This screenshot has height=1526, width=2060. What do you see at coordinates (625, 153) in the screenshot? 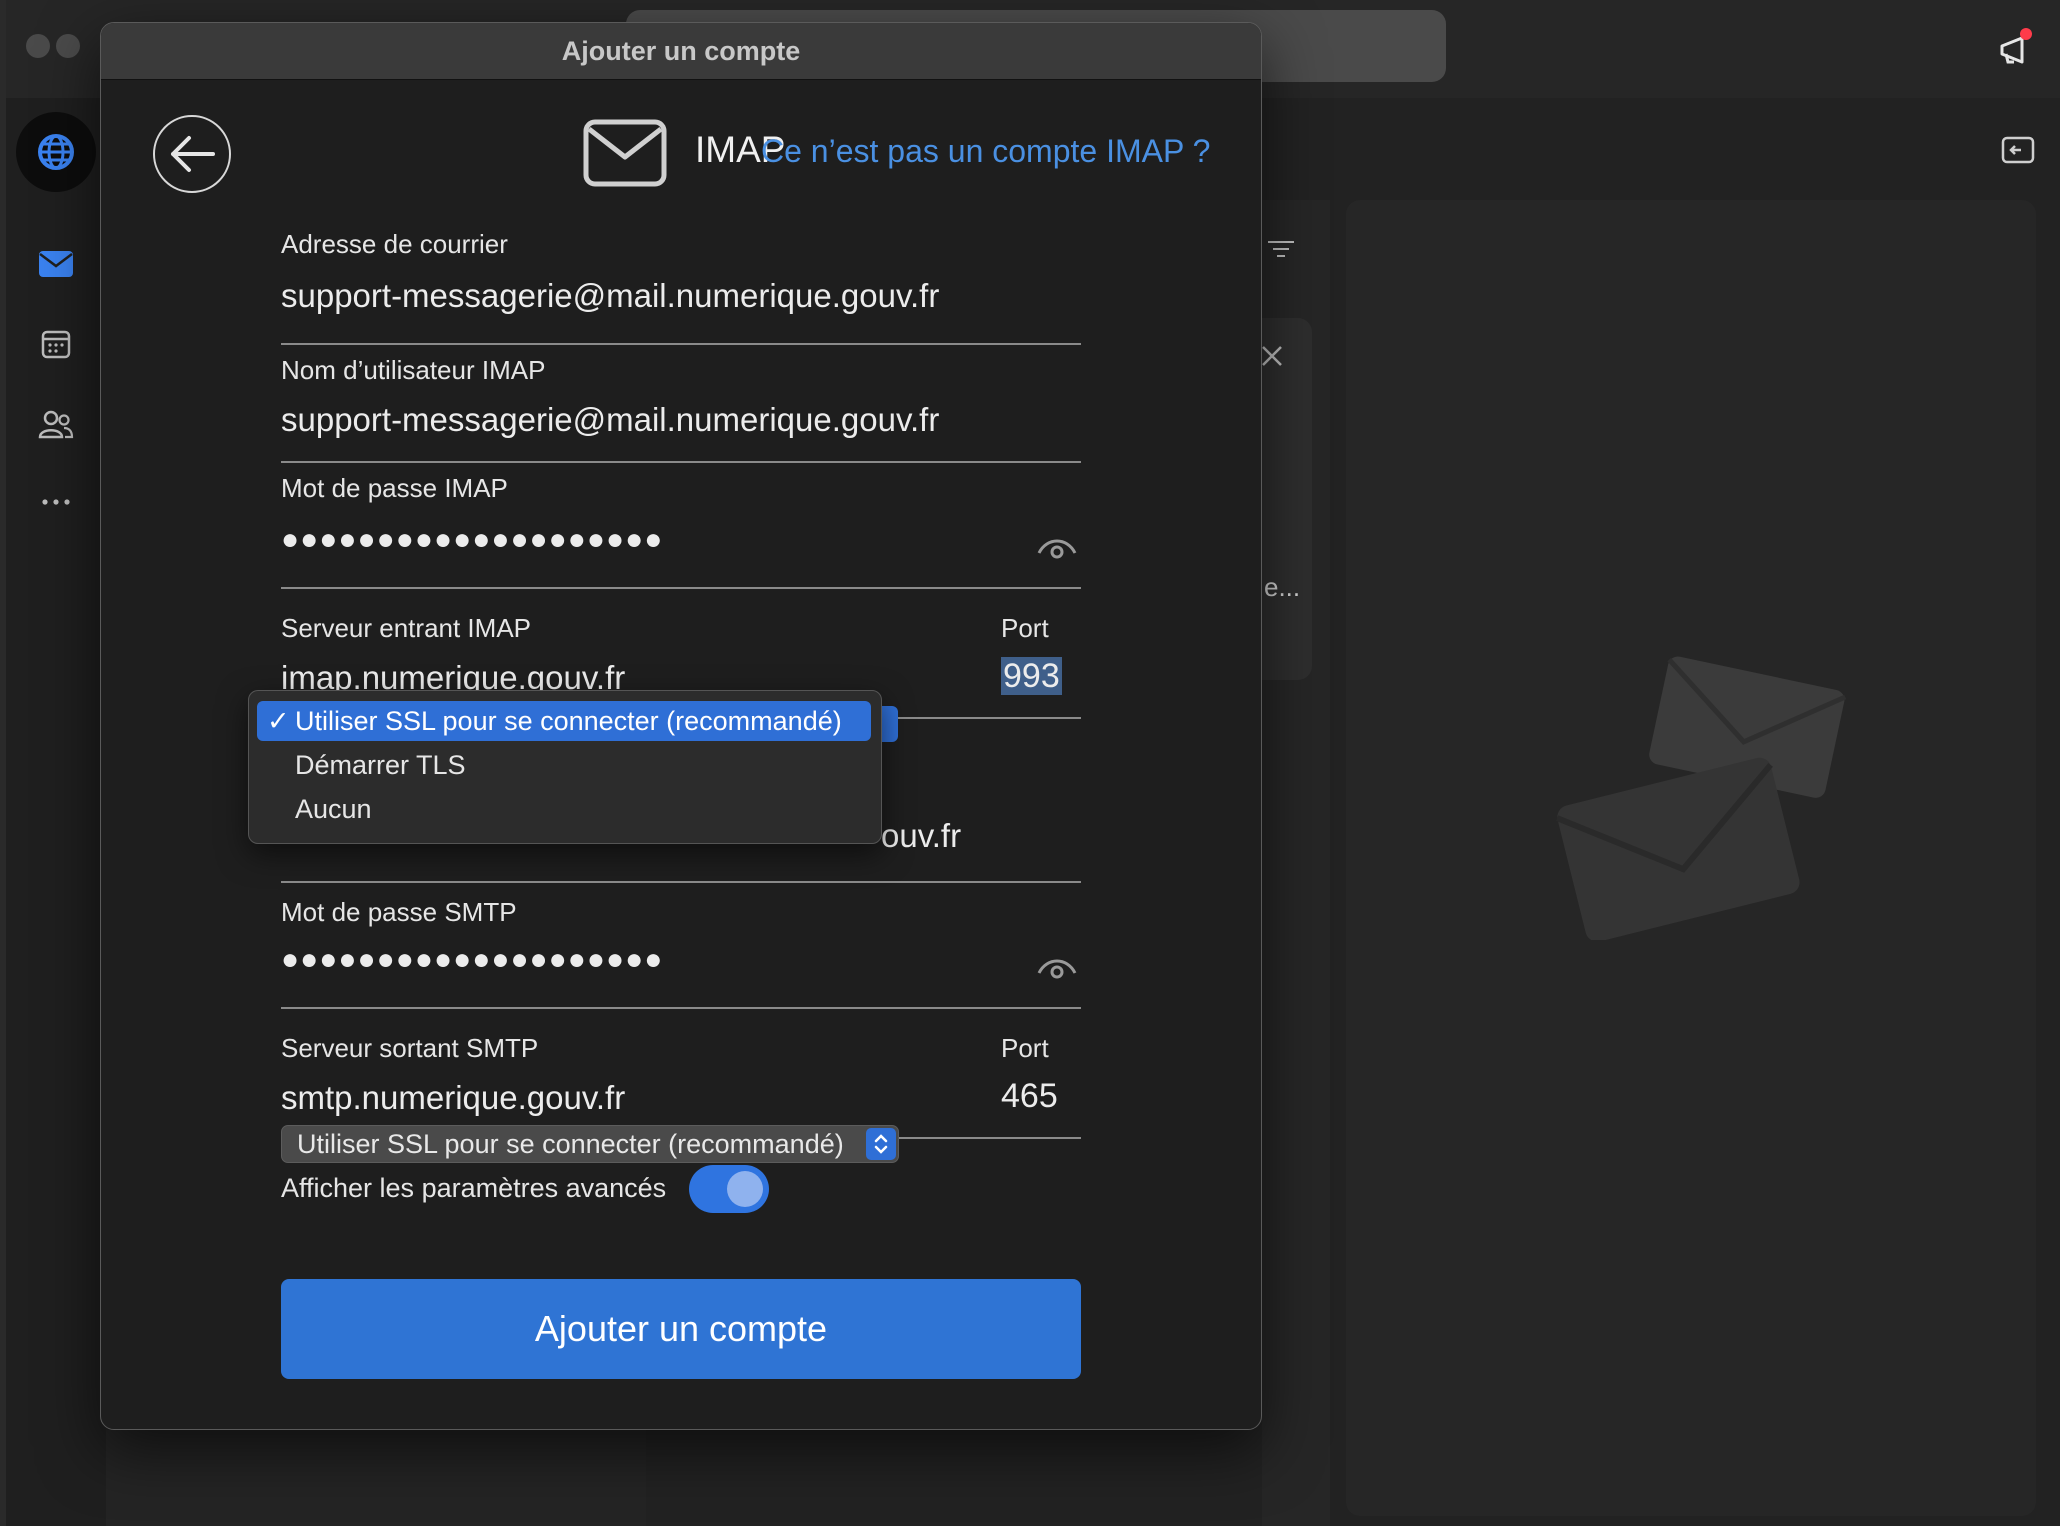
I see `mail-account-icon` at bounding box center [625, 153].